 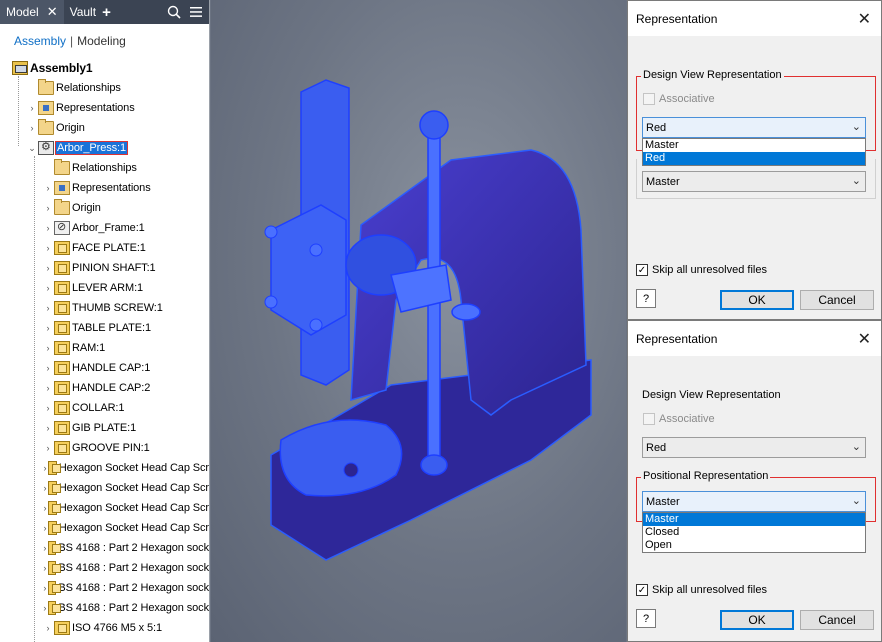 What do you see at coordinates (679, 99) in the screenshot?
I see `dialog1-associative-checkbox: Associative` at bounding box center [679, 99].